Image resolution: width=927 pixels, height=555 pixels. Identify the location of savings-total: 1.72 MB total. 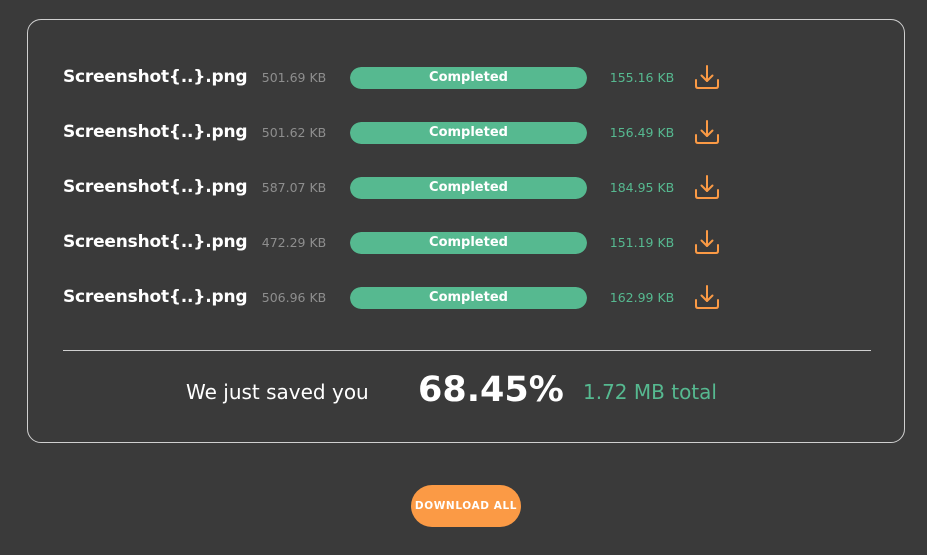
(650, 392).